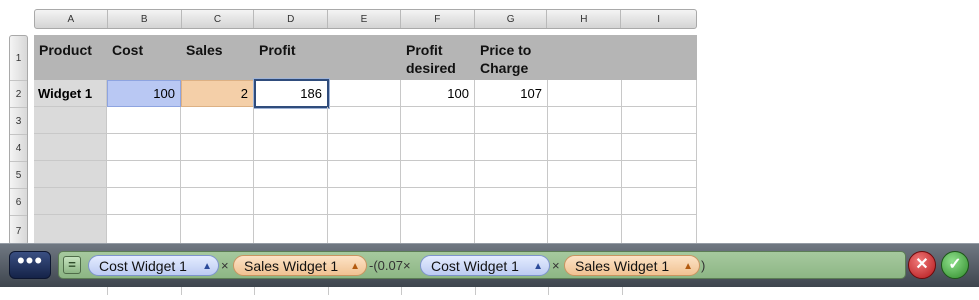  Describe the element at coordinates (144, 201) in the screenshot. I see `cell-b6` at that location.